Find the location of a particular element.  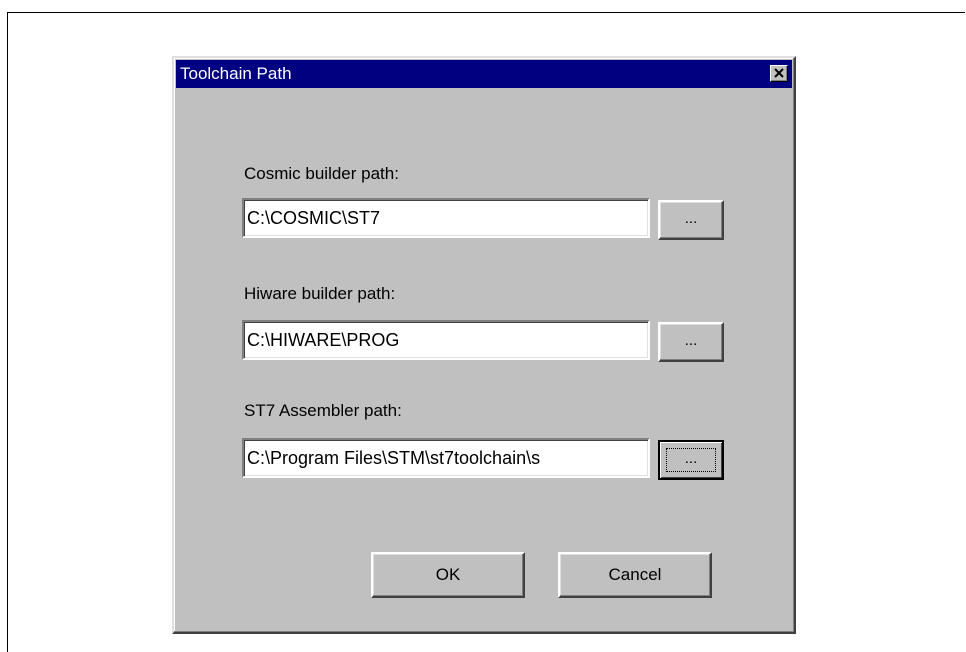

close-icon is located at coordinates (779, 73).